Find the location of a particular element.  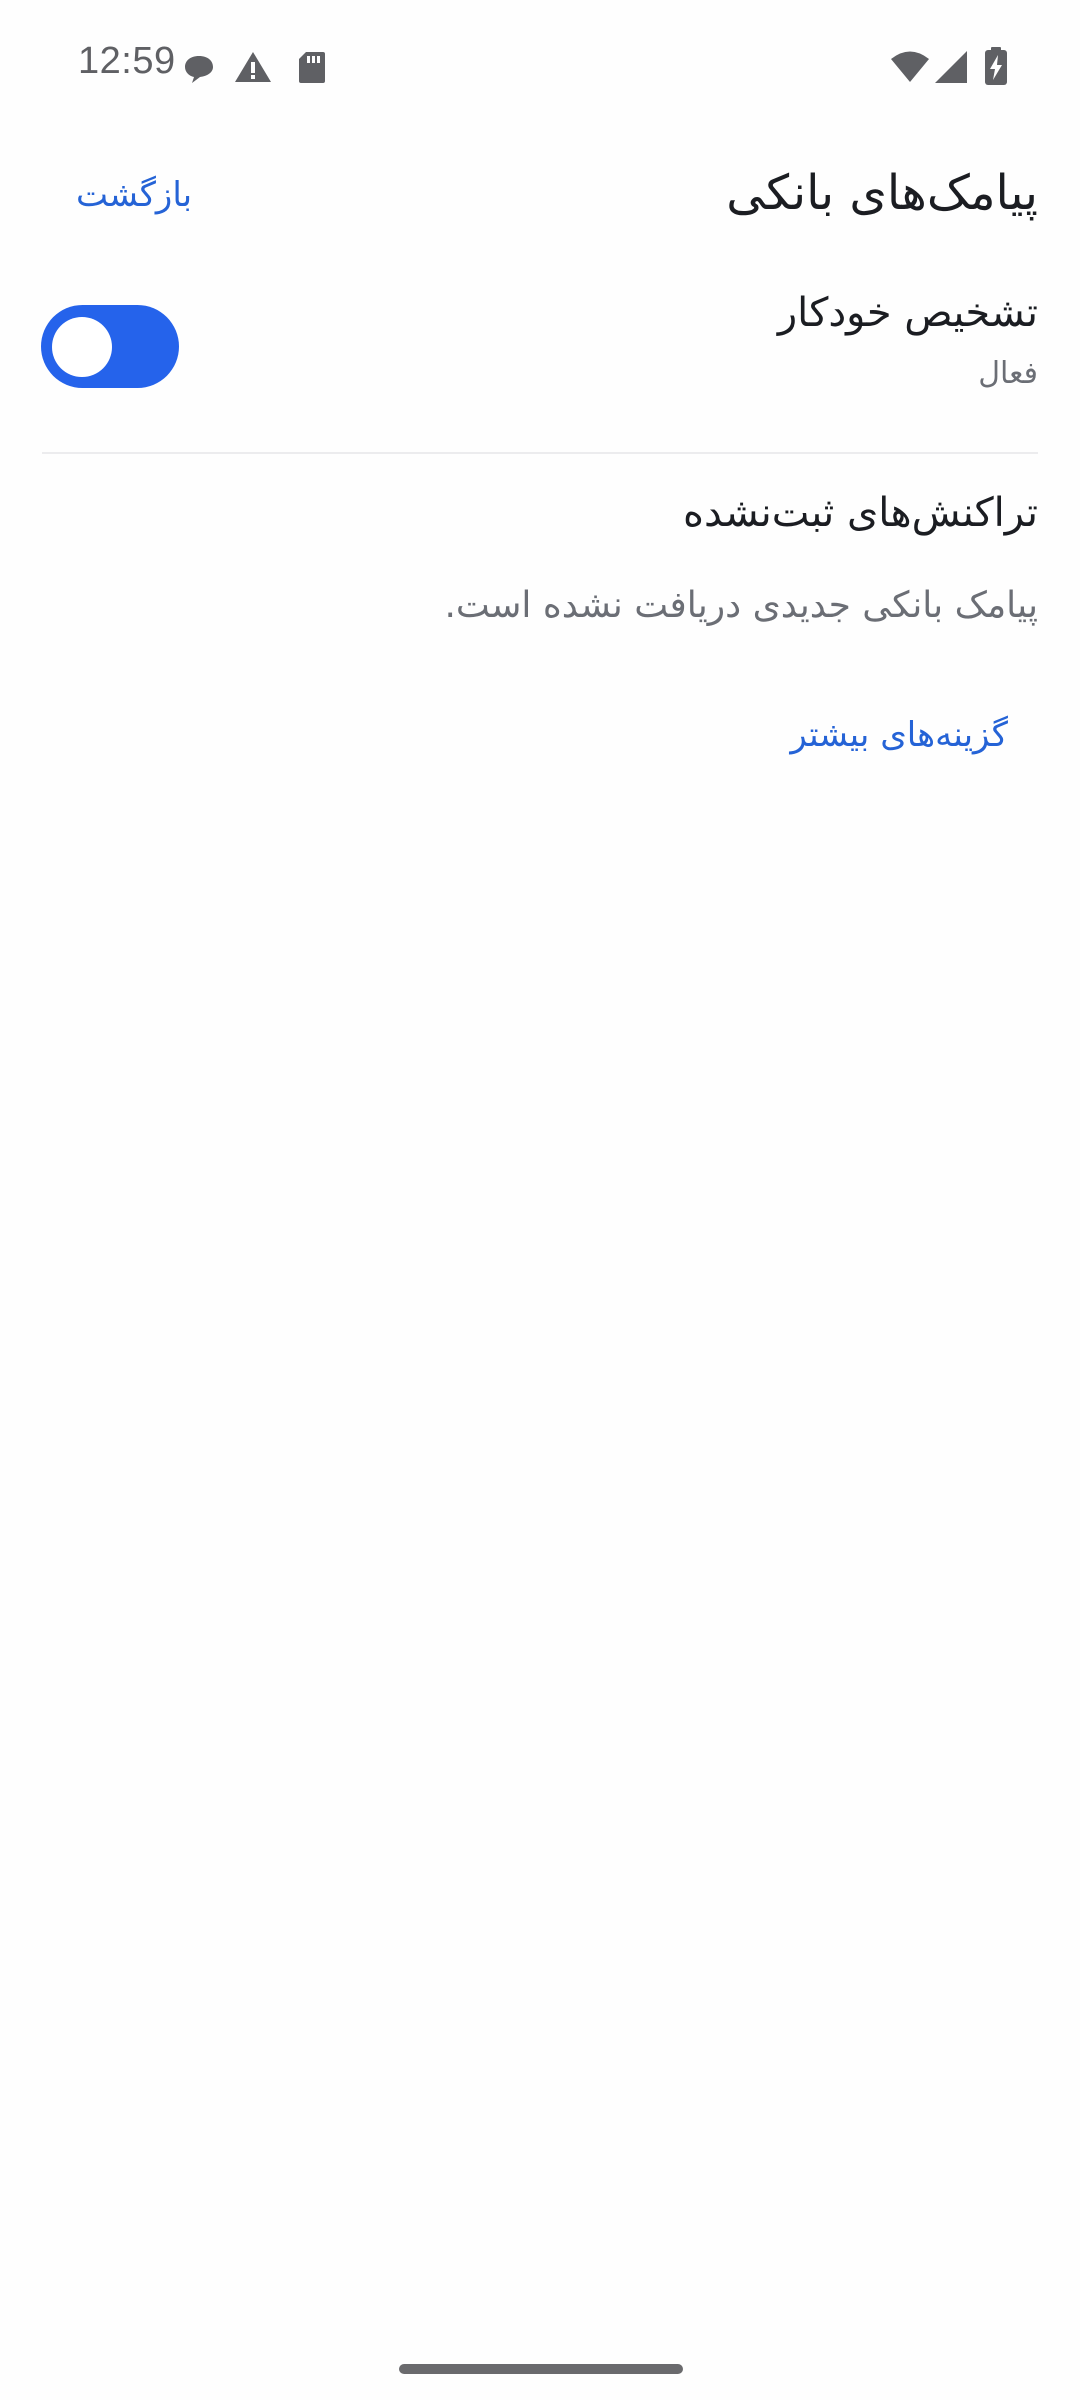

cell-signal-icon is located at coordinates (951, 67).